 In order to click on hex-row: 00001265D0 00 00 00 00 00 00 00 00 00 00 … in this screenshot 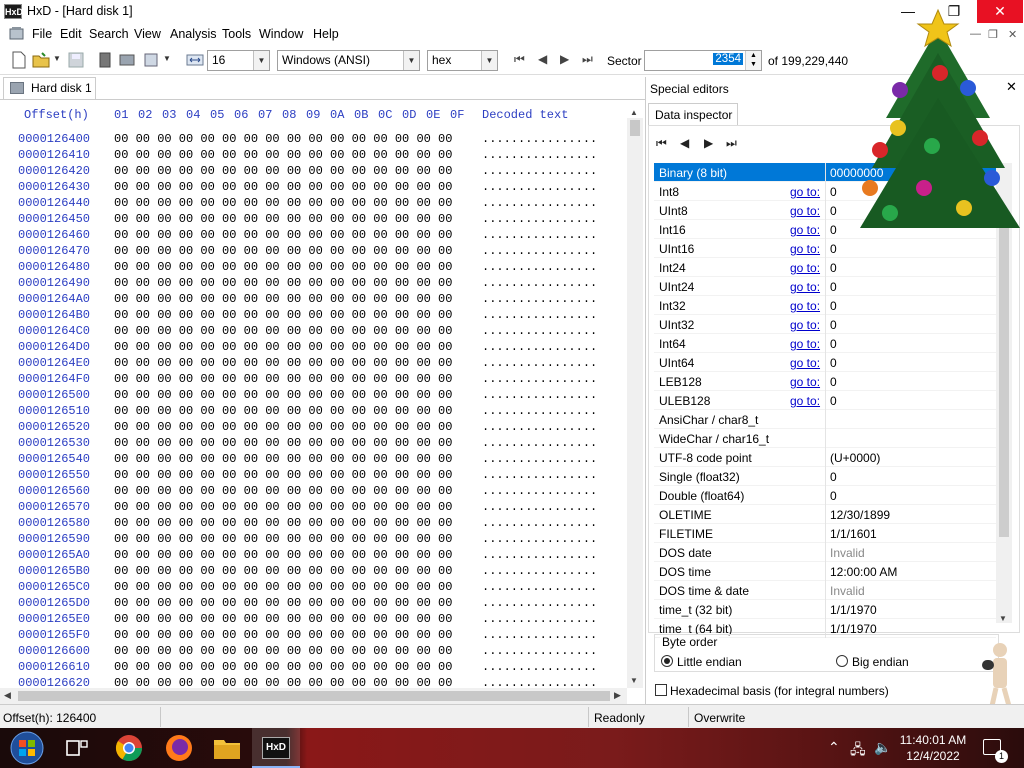, I will do `click(315, 604)`.